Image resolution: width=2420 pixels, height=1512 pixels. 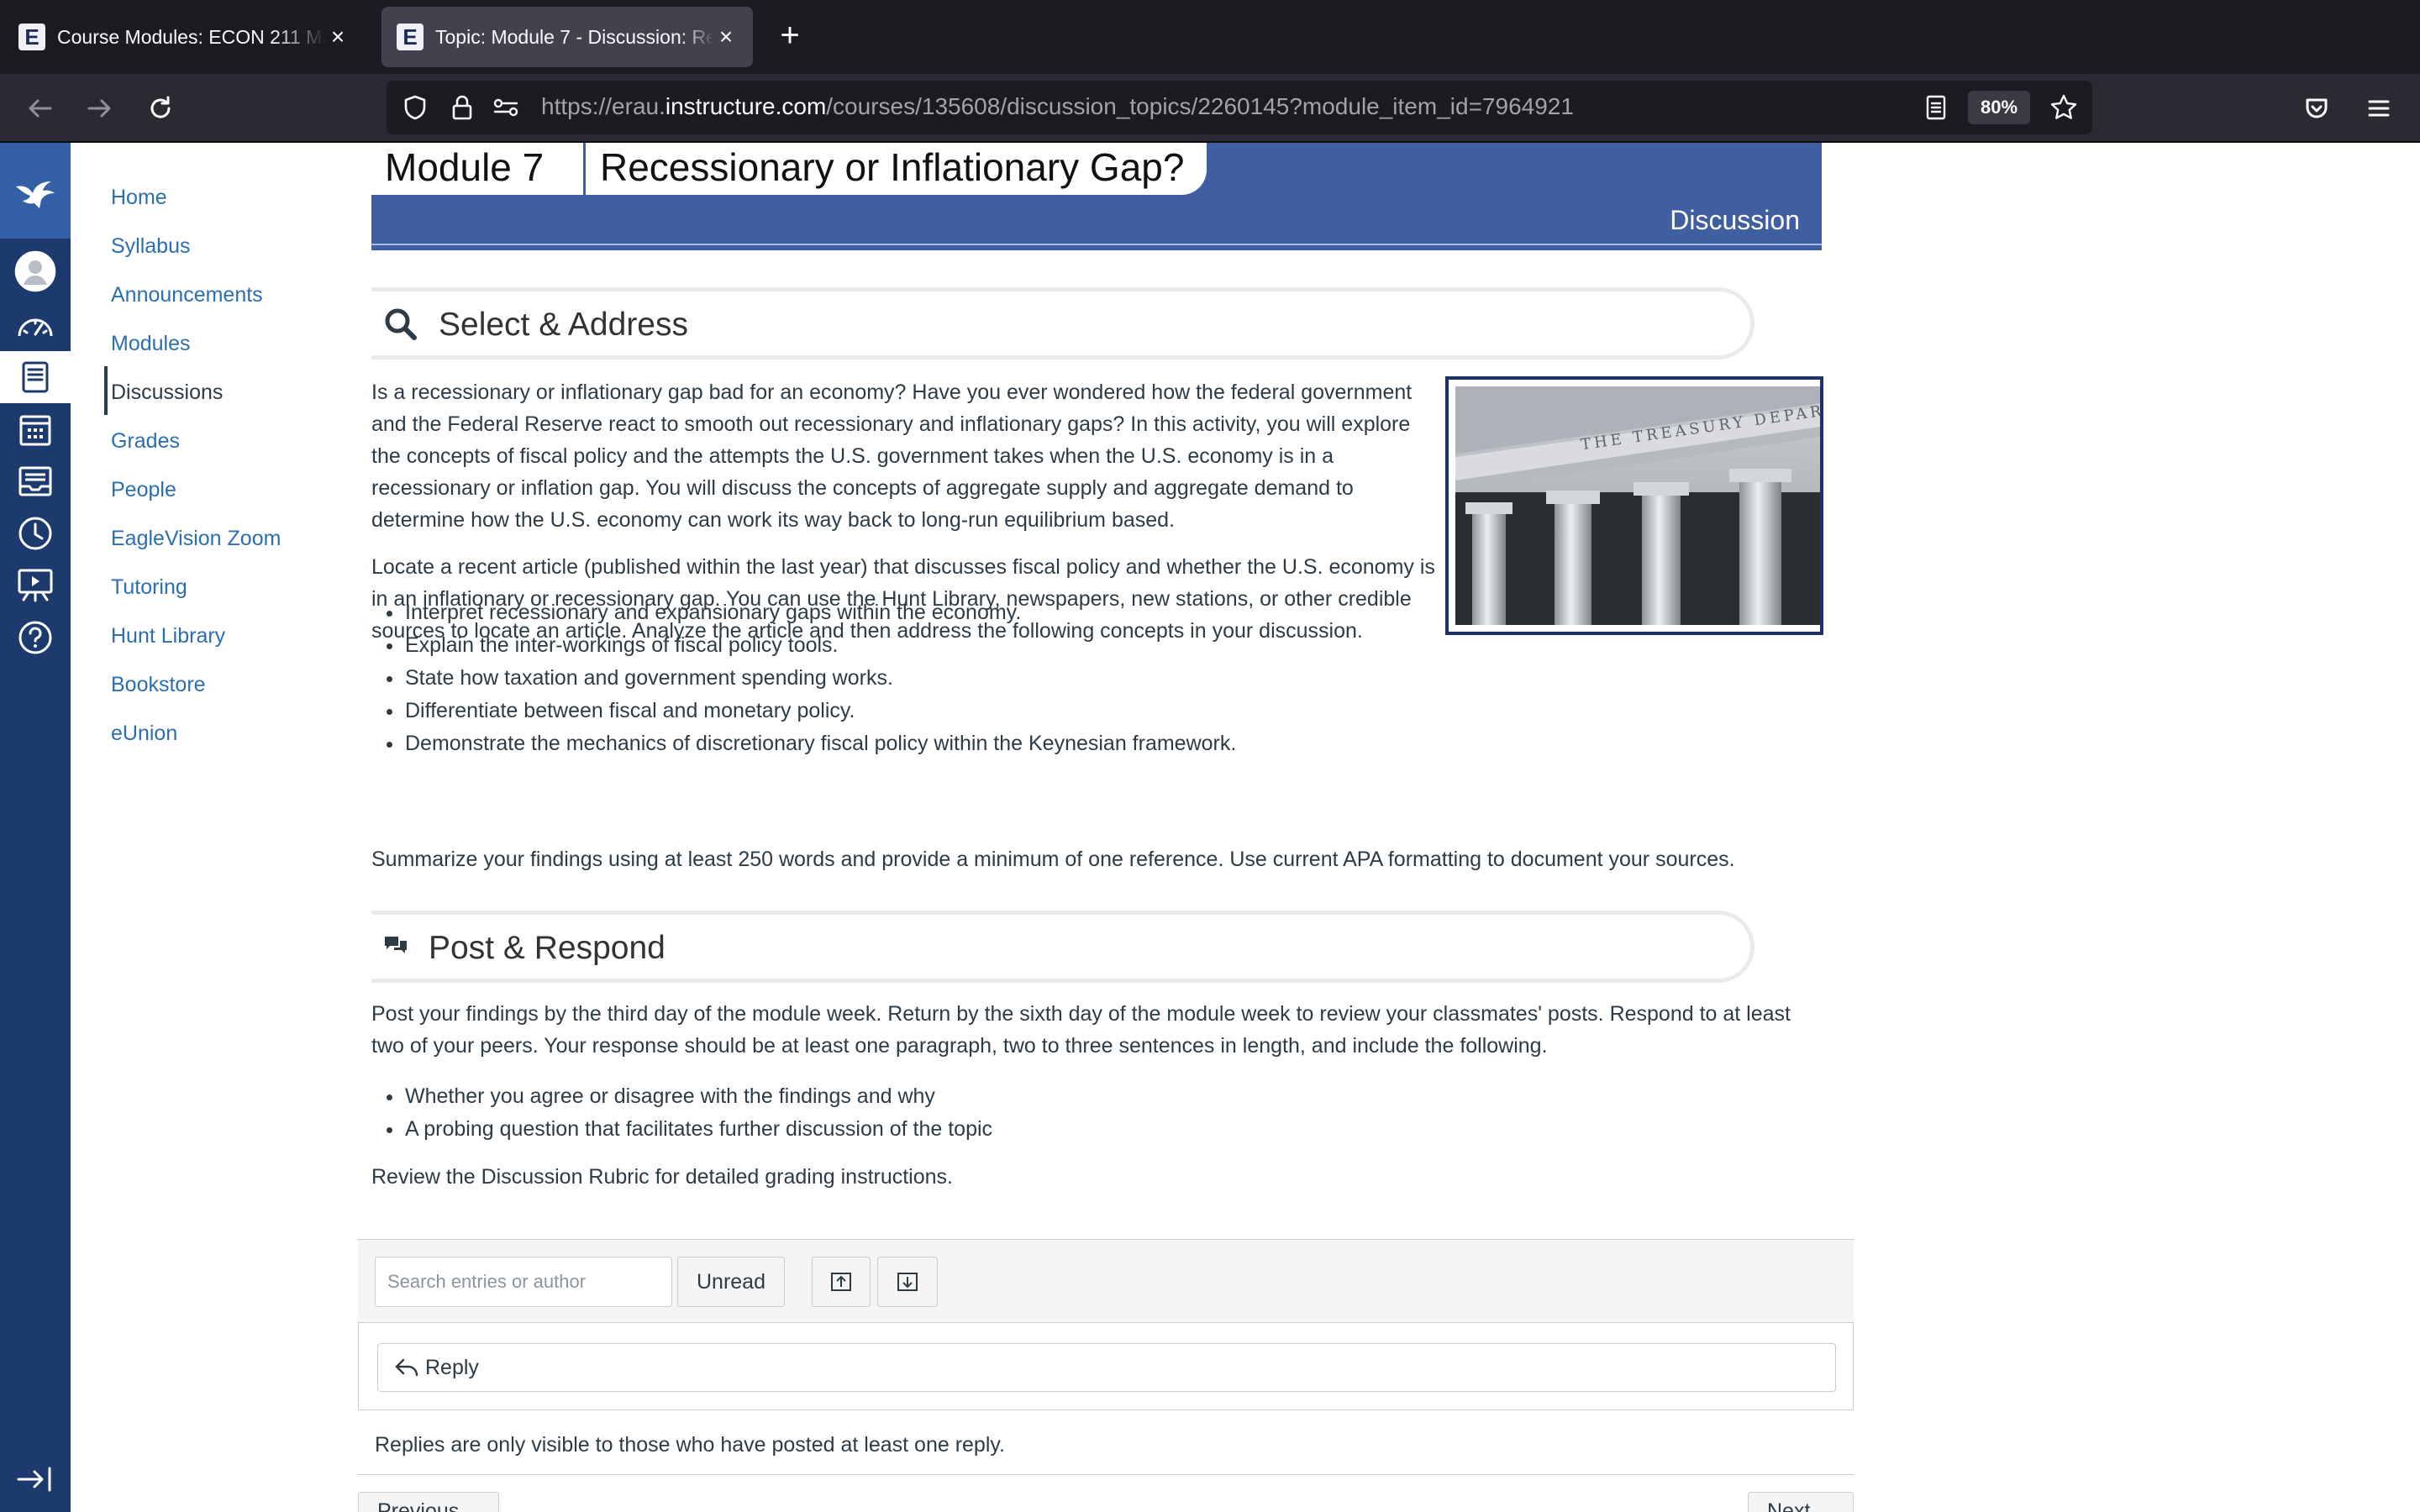 I want to click on zoom-level-badge: 80%, so click(x=1999, y=107).